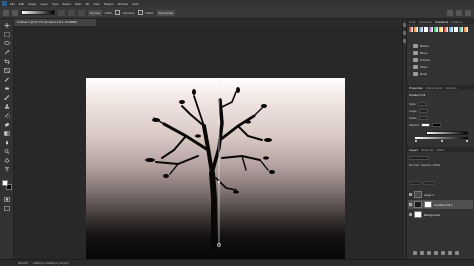  Describe the element at coordinates (7, 151) in the screenshot. I see `dodge-tool-icon` at that location.